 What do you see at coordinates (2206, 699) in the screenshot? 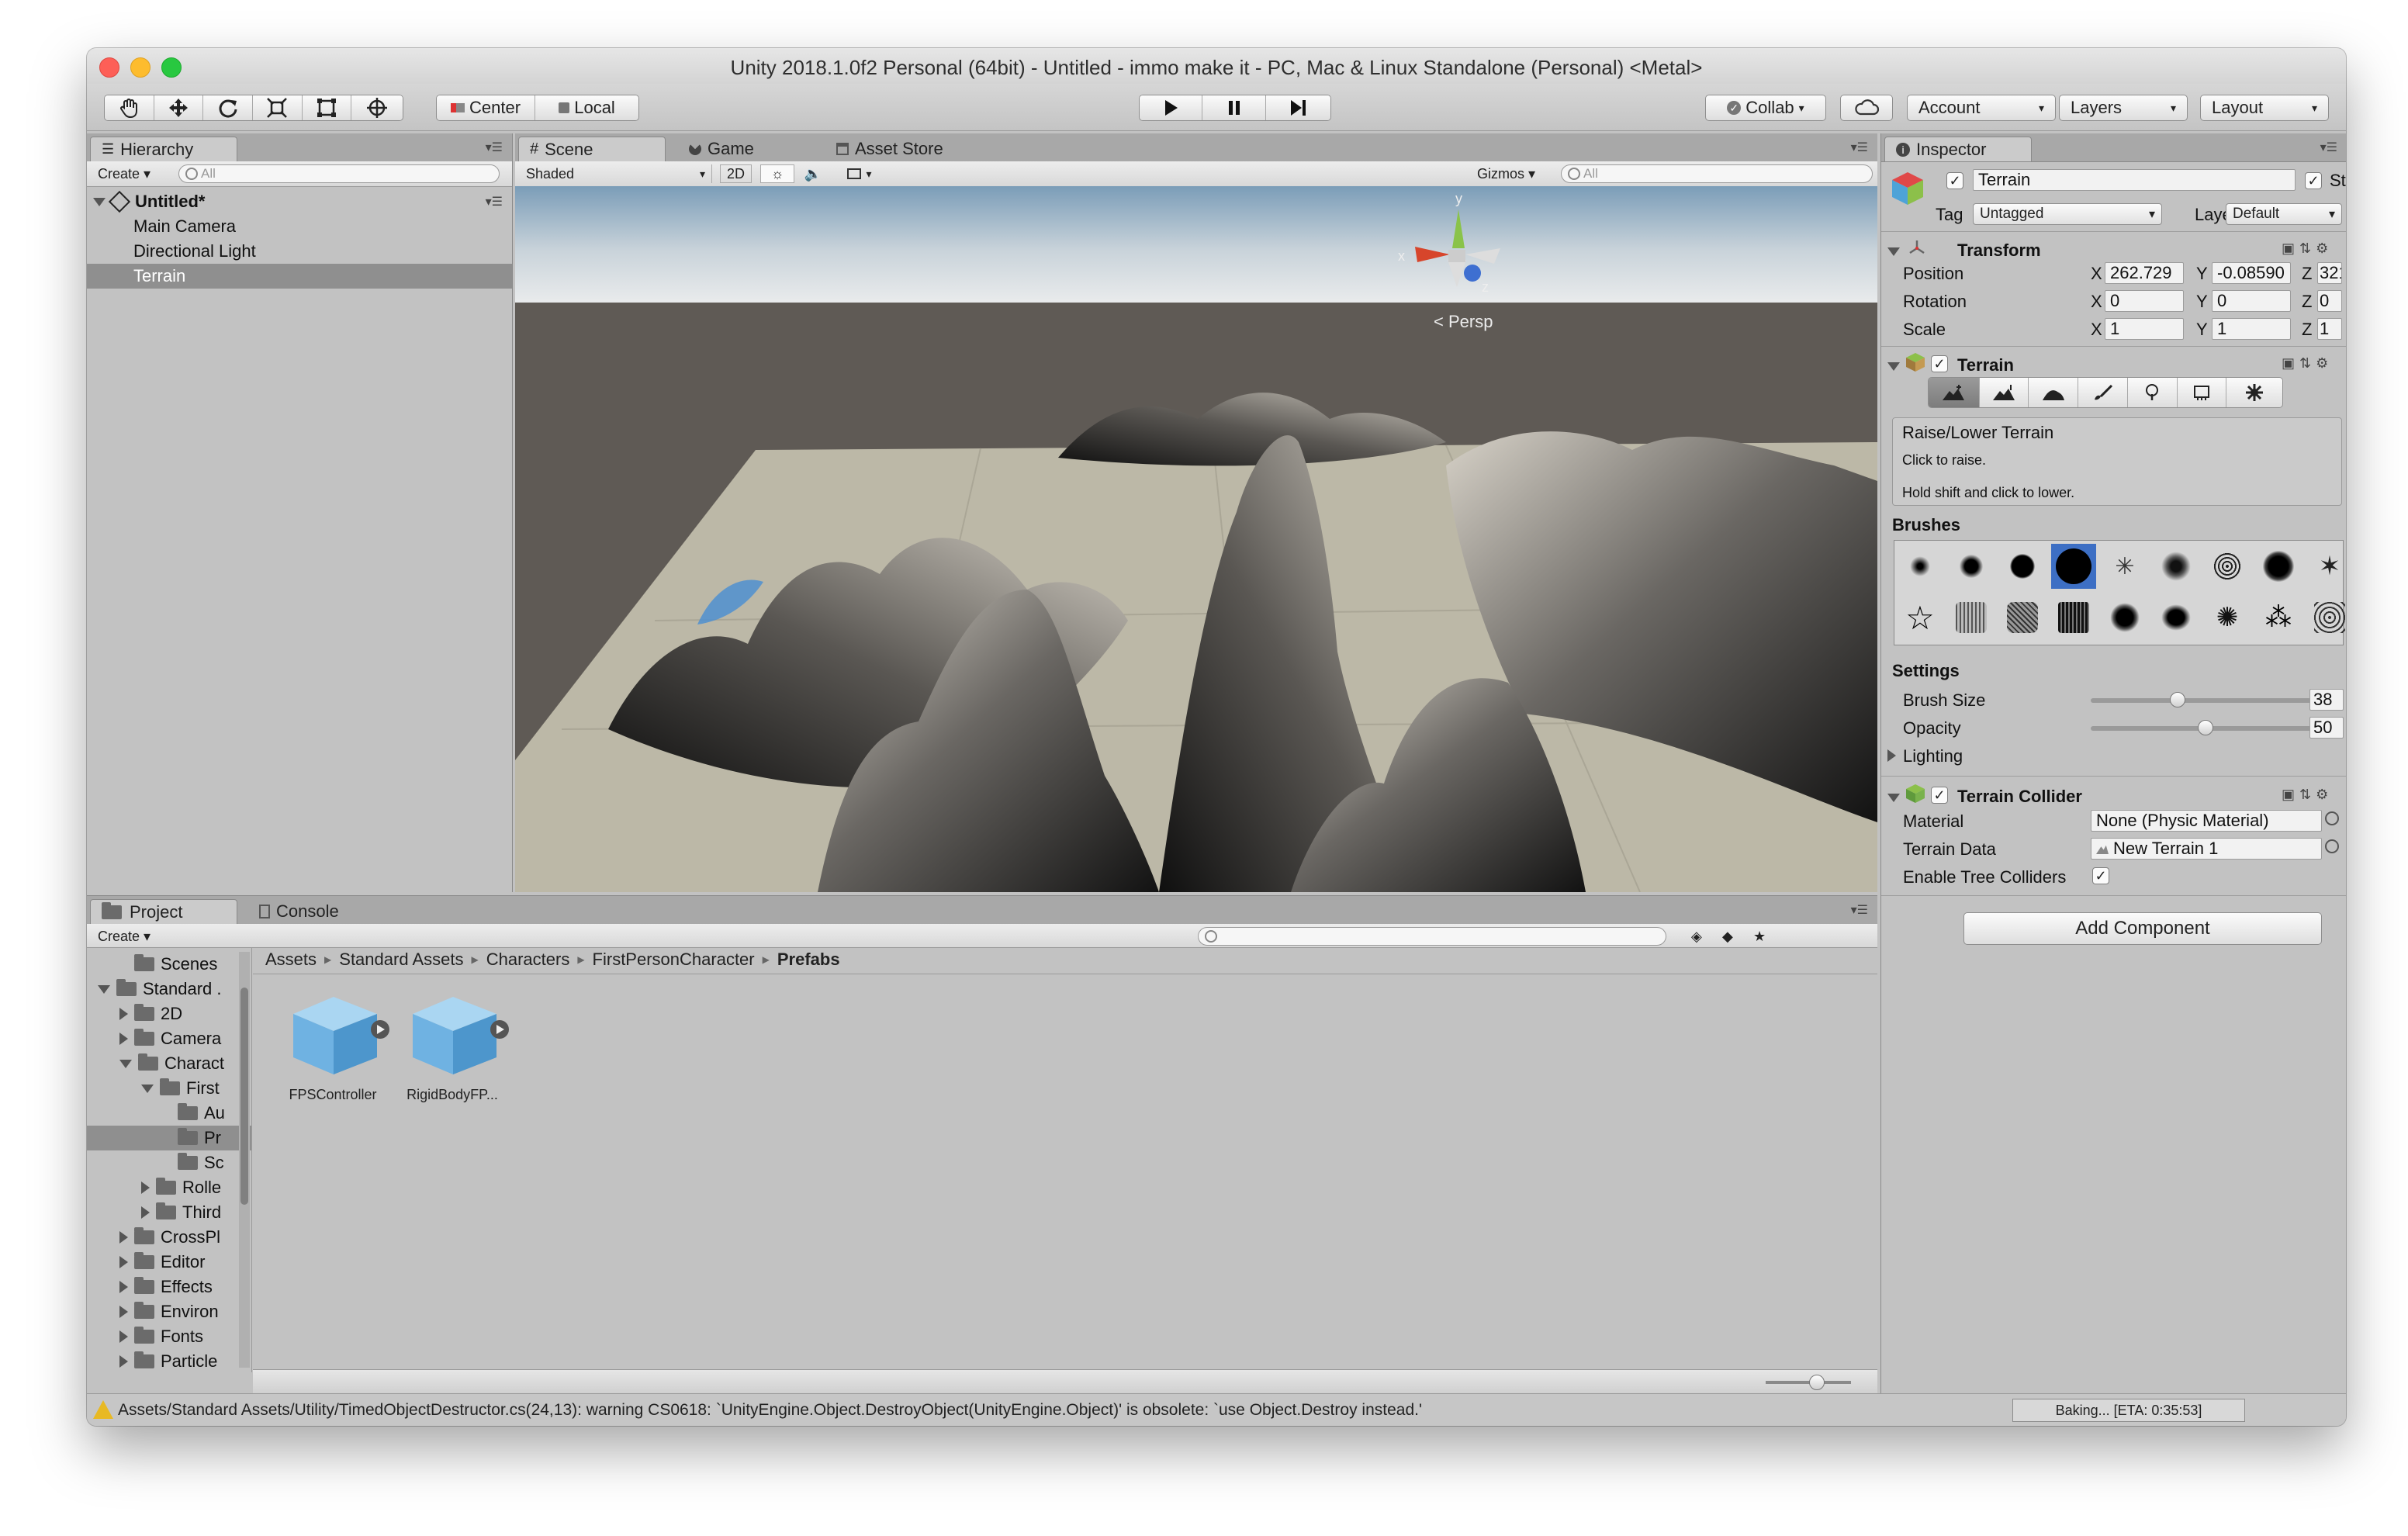
I see `brush-size-slider` at bounding box center [2206, 699].